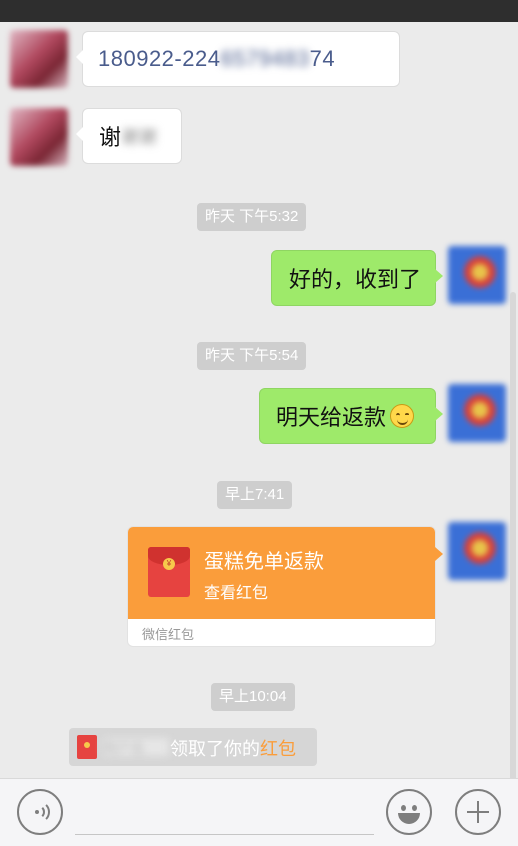 The image size is (518, 846). I want to click on input-bar, so click(259, 812).